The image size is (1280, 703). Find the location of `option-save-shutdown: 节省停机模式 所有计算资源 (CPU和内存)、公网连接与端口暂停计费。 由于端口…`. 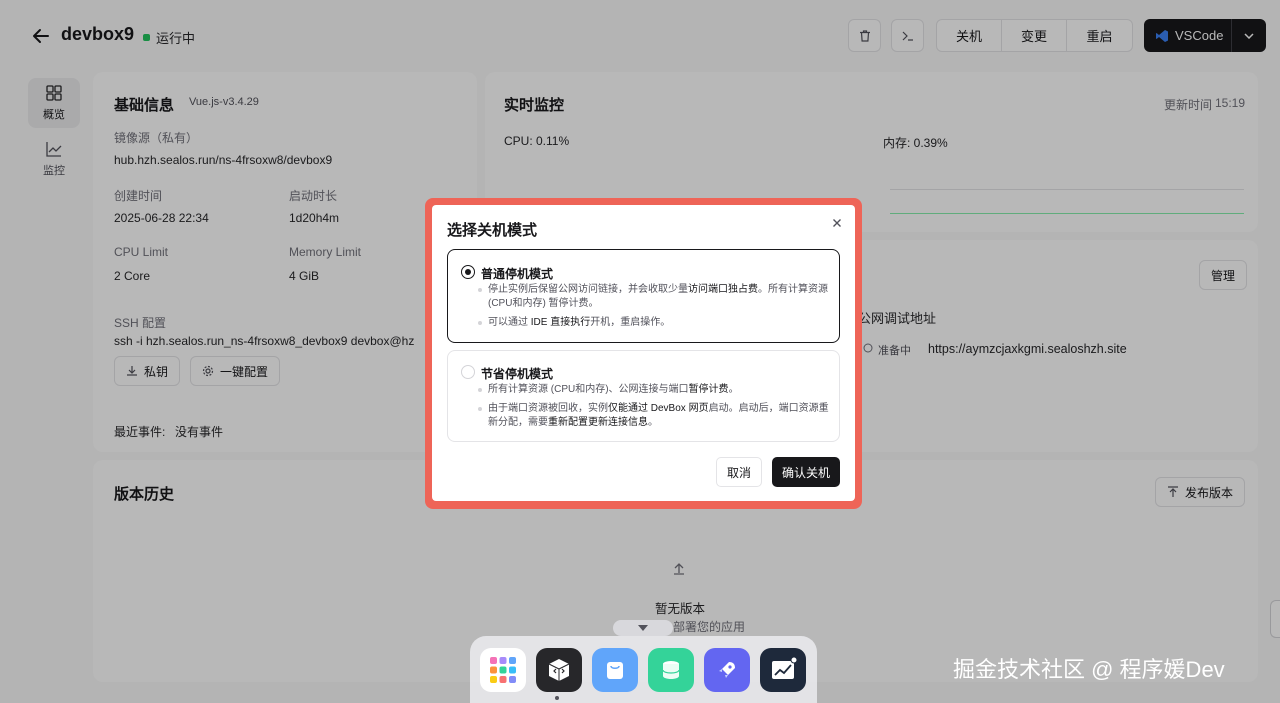

option-save-shutdown: 节省停机模式 所有计算资源 (CPU和内存)、公网连接与端口暂停计费。 由于端口… is located at coordinates (643, 396).